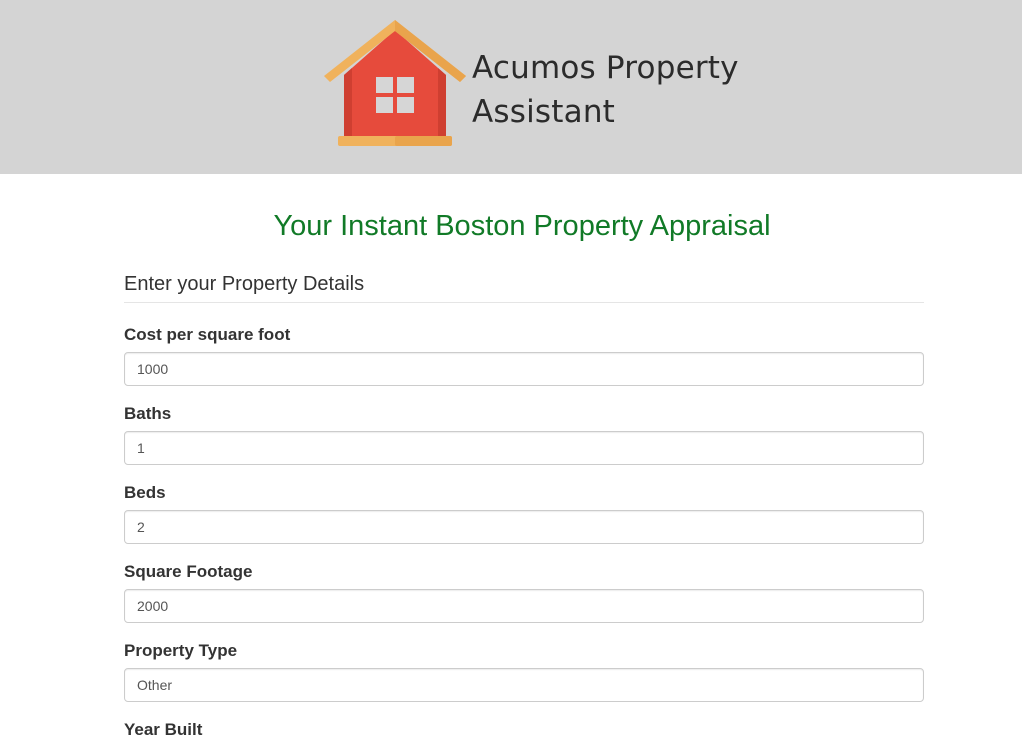  Describe the element at coordinates (207, 334) in the screenshot. I see `cost-per-sqft-label: Cost per square foot` at that location.